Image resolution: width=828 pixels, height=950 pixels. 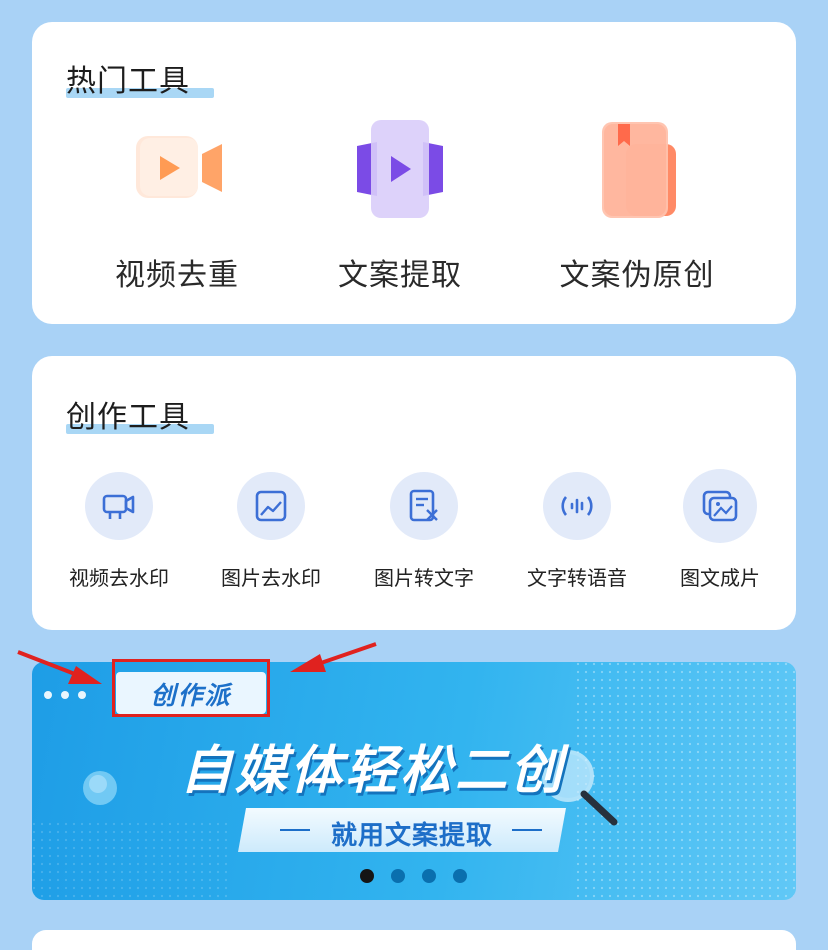 I want to click on annotation-arrow-right, so click(x=333, y=657).